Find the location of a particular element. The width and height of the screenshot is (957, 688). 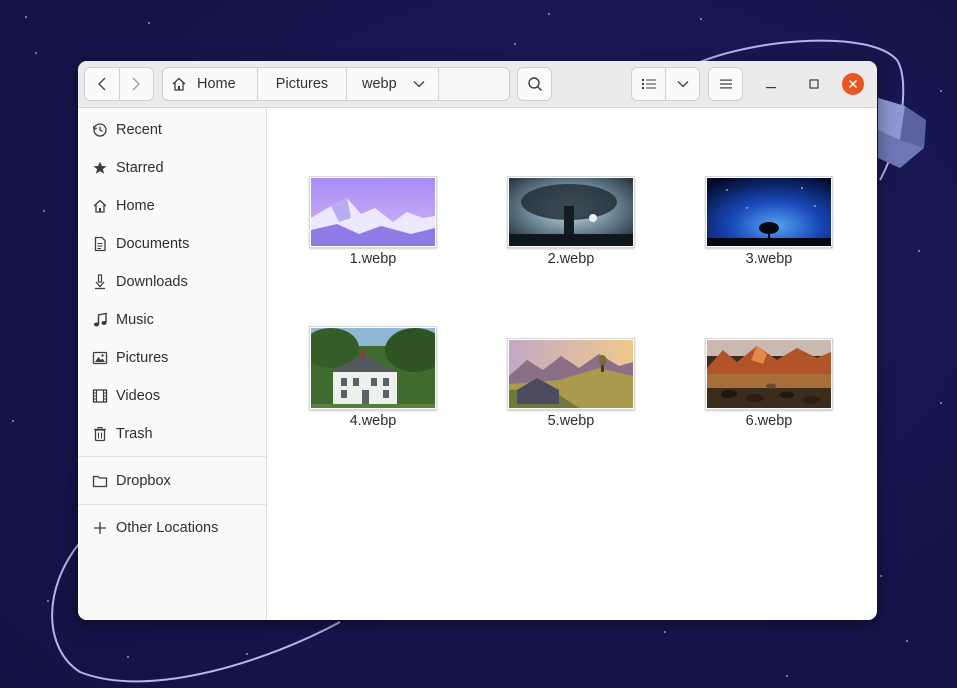

path-bar-empty-space is located at coordinates (473, 84).